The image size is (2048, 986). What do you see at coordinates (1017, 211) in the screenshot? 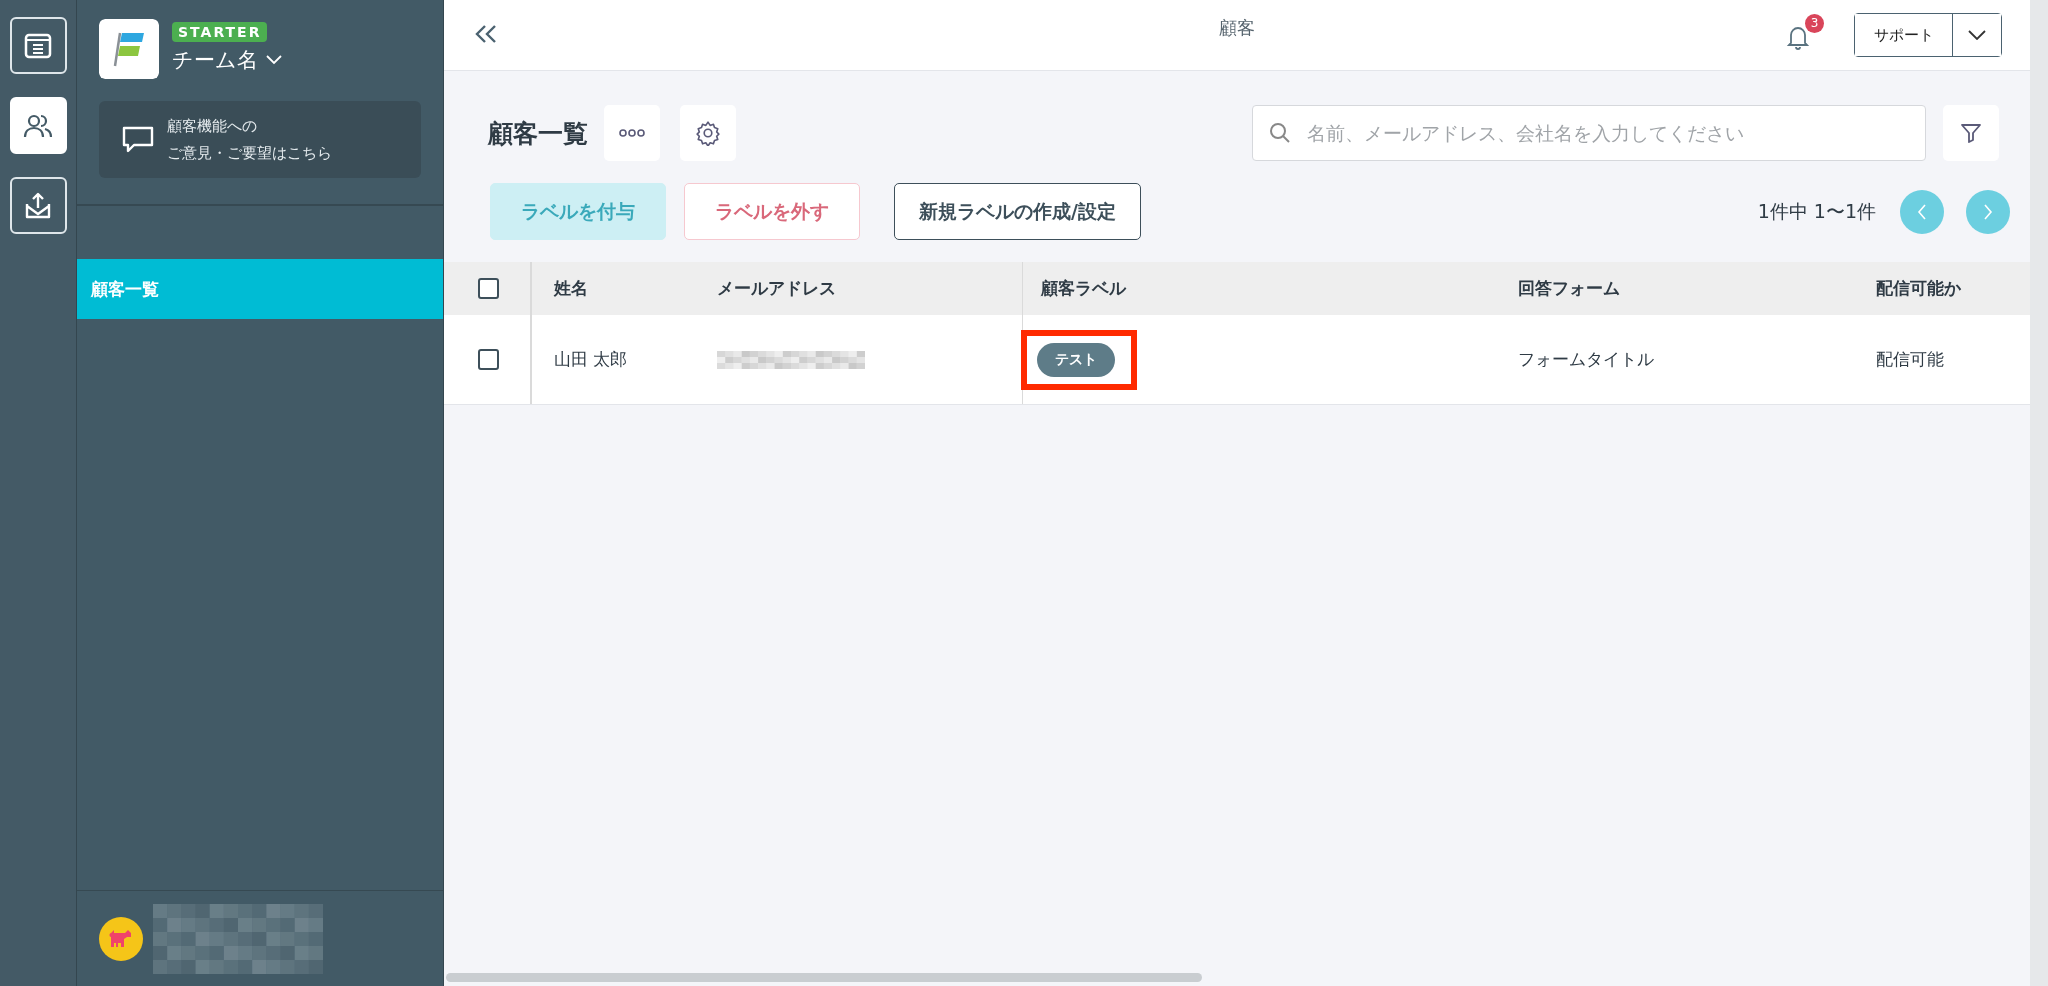
I see `action-button: 新規ラベルの作成/設定` at bounding box center [1017, 211].